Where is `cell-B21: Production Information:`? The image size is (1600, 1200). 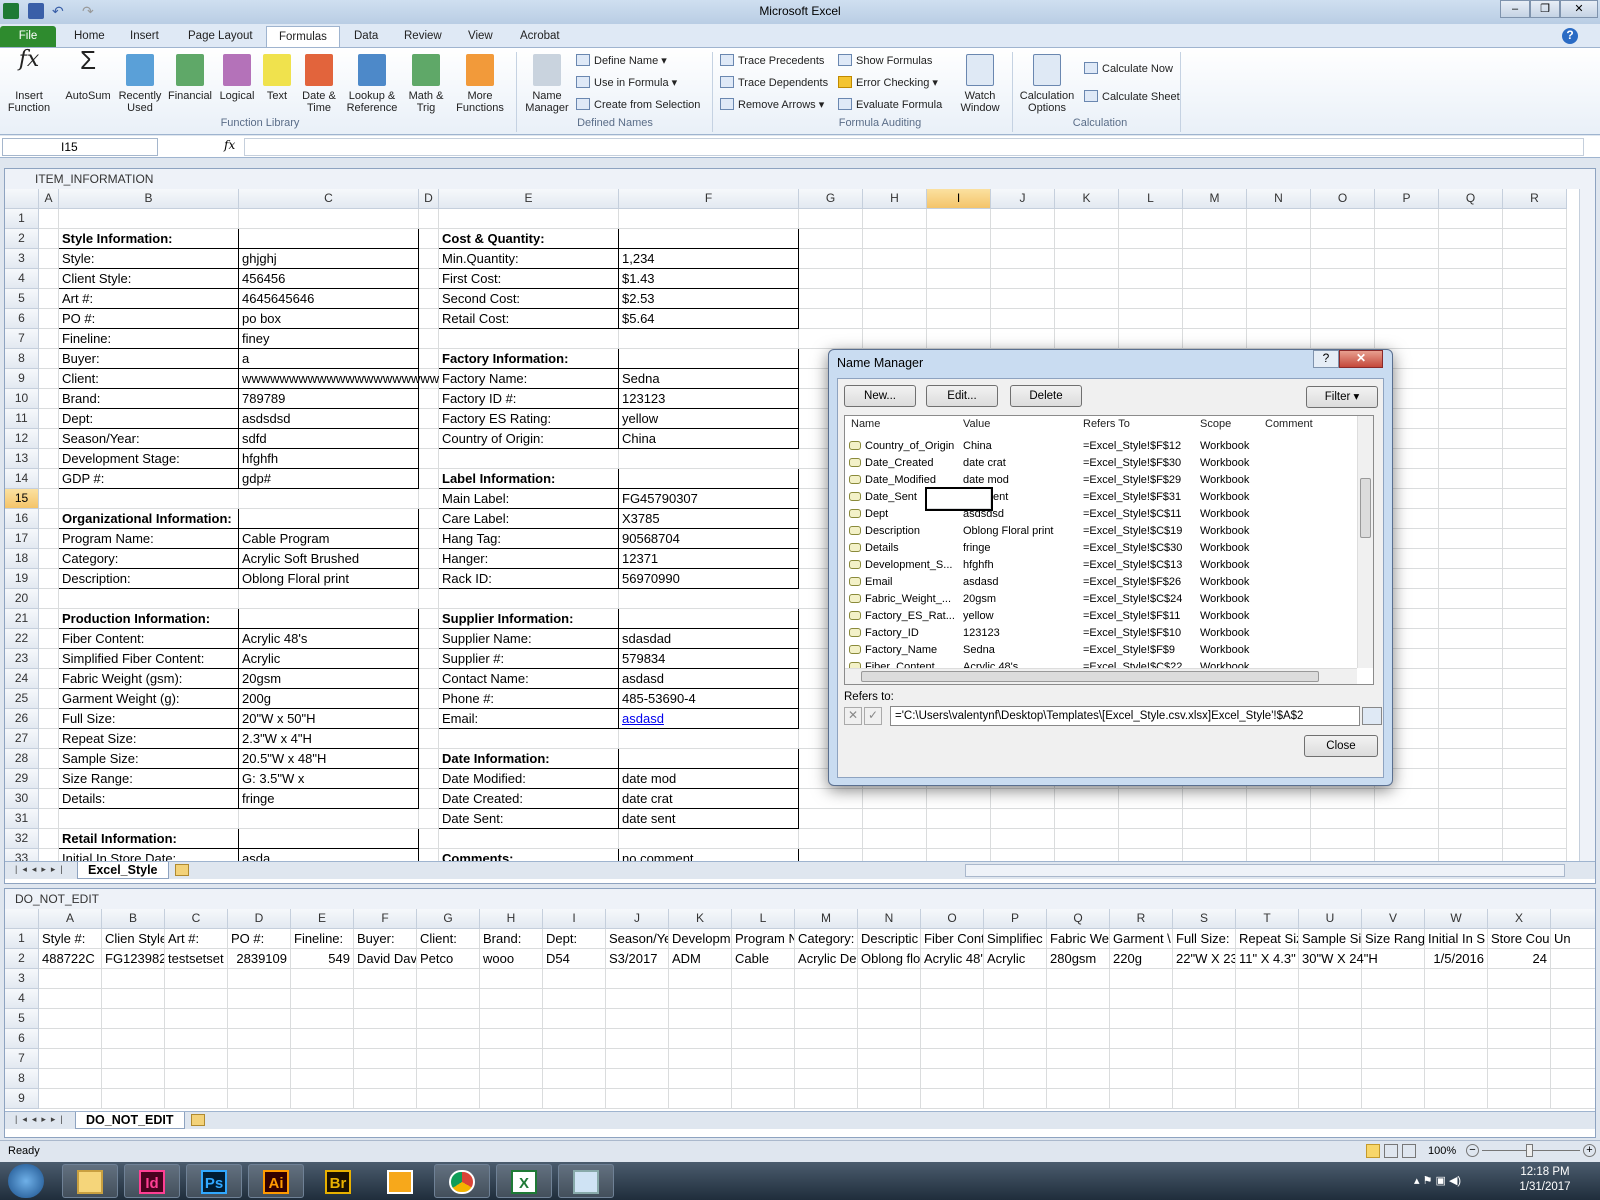
cell-B21: Production Information: is located at coordinates (149, 619).